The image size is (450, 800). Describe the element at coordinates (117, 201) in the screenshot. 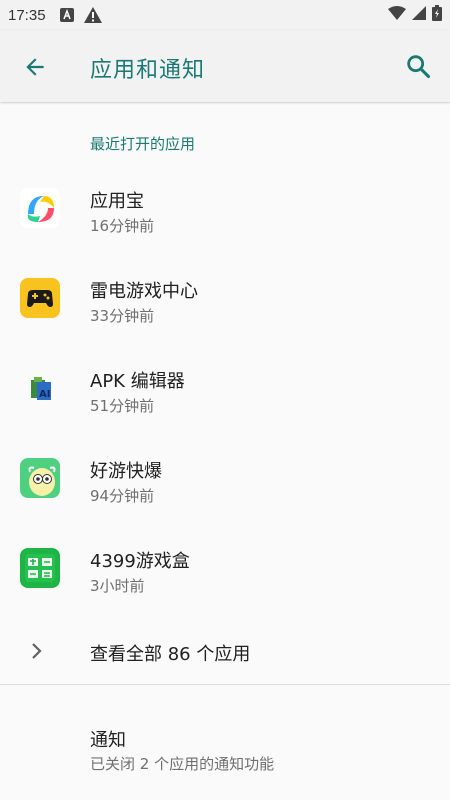

I see `app-name: 应用宝` at that location.